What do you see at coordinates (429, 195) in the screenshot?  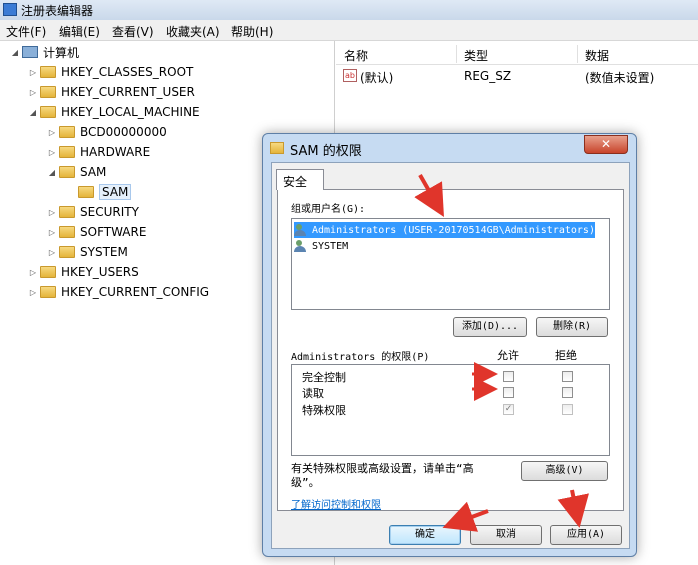 I see `annotation-arrow-users` at bounding box center [429, 195].